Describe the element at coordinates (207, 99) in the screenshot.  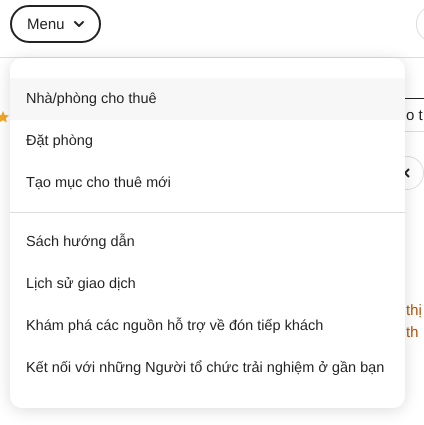
I see `menu-item: Nhà/phòng cho thuê` at that location.